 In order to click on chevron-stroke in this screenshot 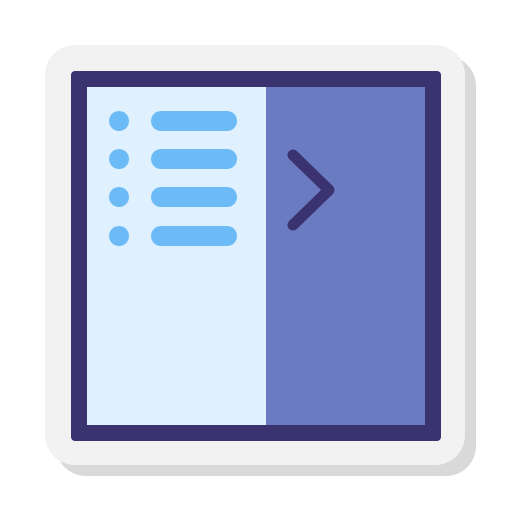, I will do `click(311, 190)`.